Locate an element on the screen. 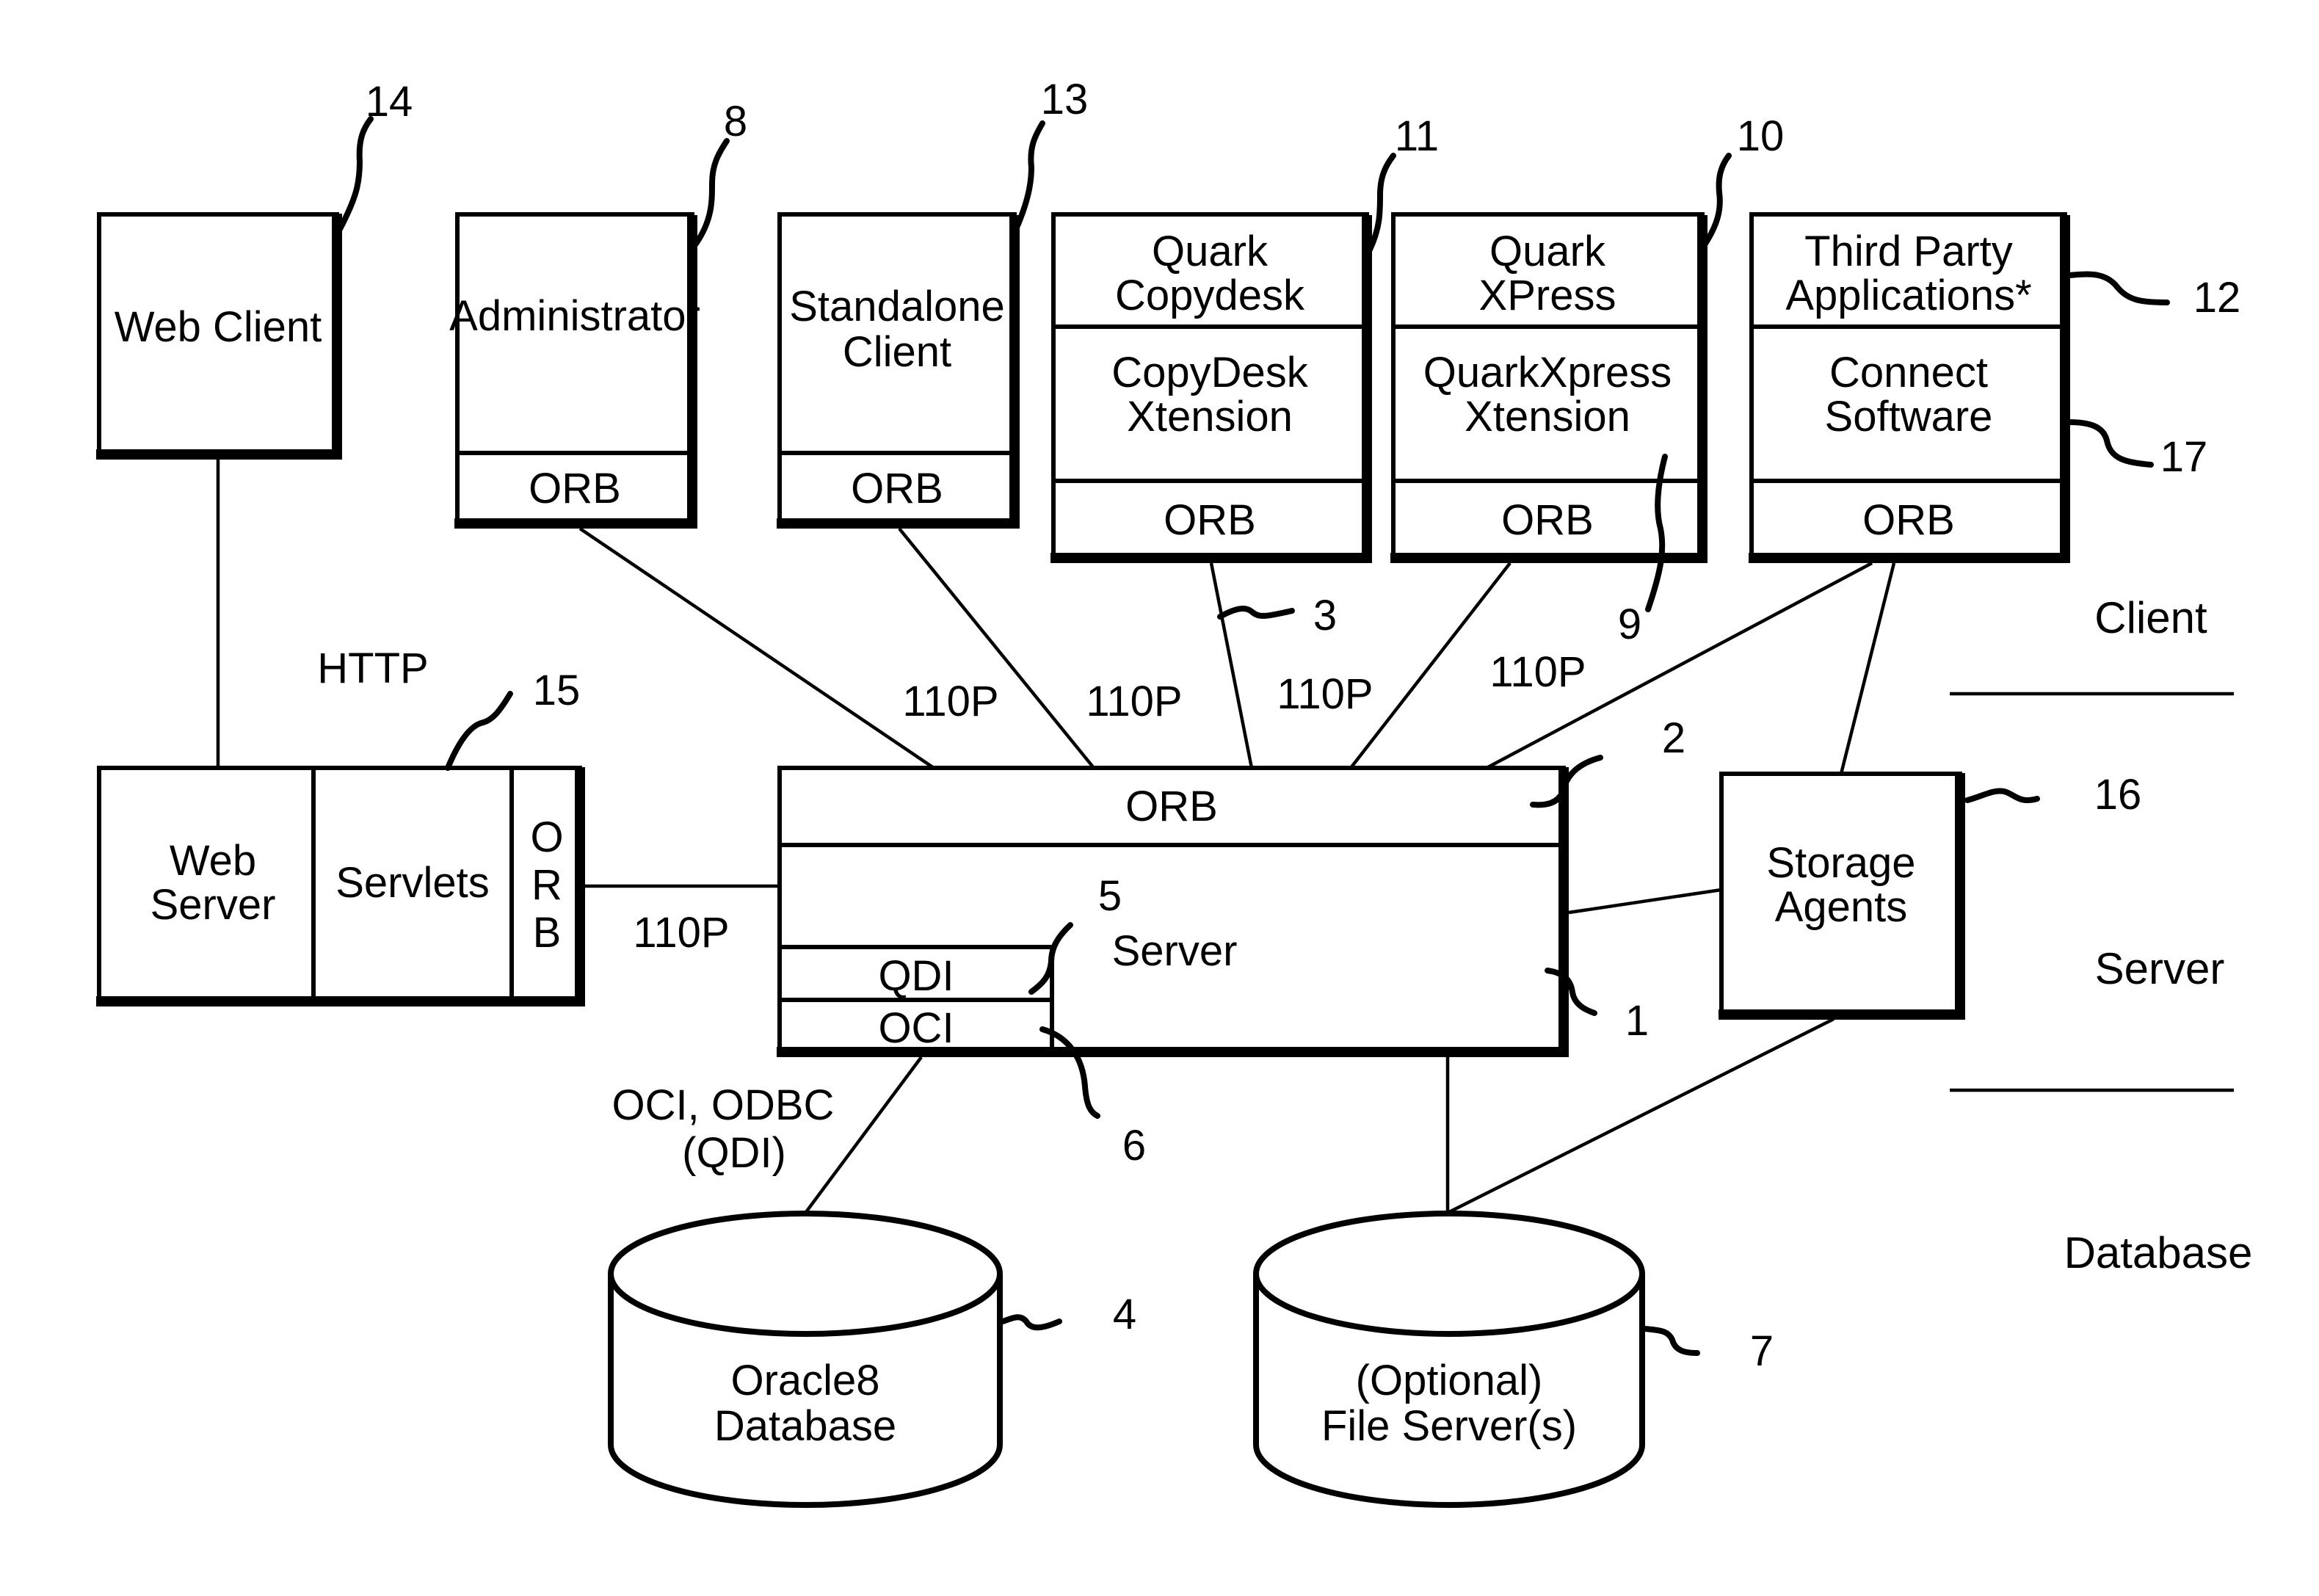 The height and width of the screenshot is (1596, 2319). web-server-orb-char-b: B is located at coordinates (547, 933).